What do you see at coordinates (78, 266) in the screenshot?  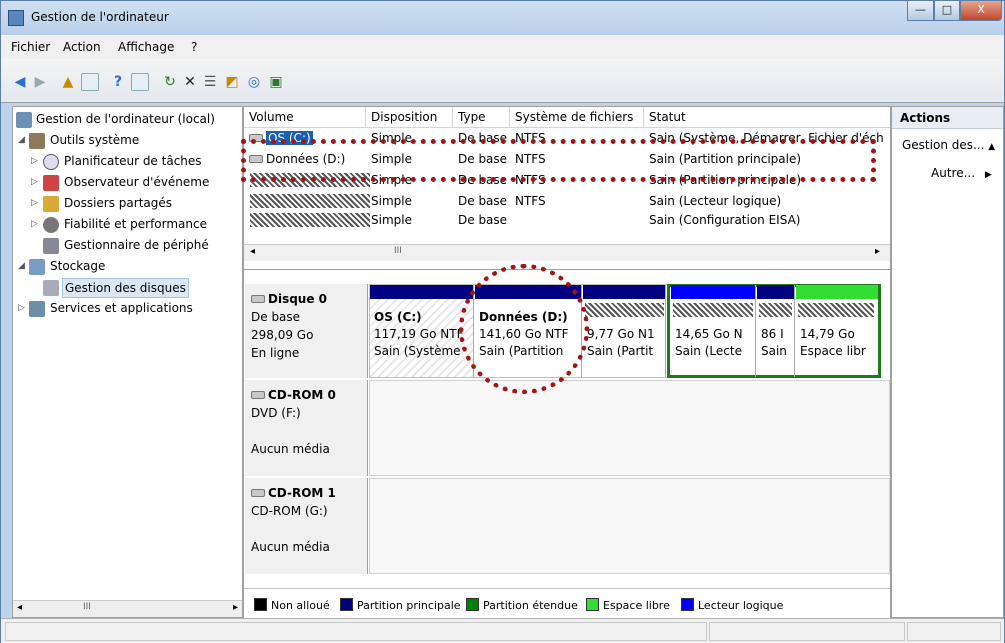 I see `tree-item-label: Stockage` at bounding box center [78, 266].